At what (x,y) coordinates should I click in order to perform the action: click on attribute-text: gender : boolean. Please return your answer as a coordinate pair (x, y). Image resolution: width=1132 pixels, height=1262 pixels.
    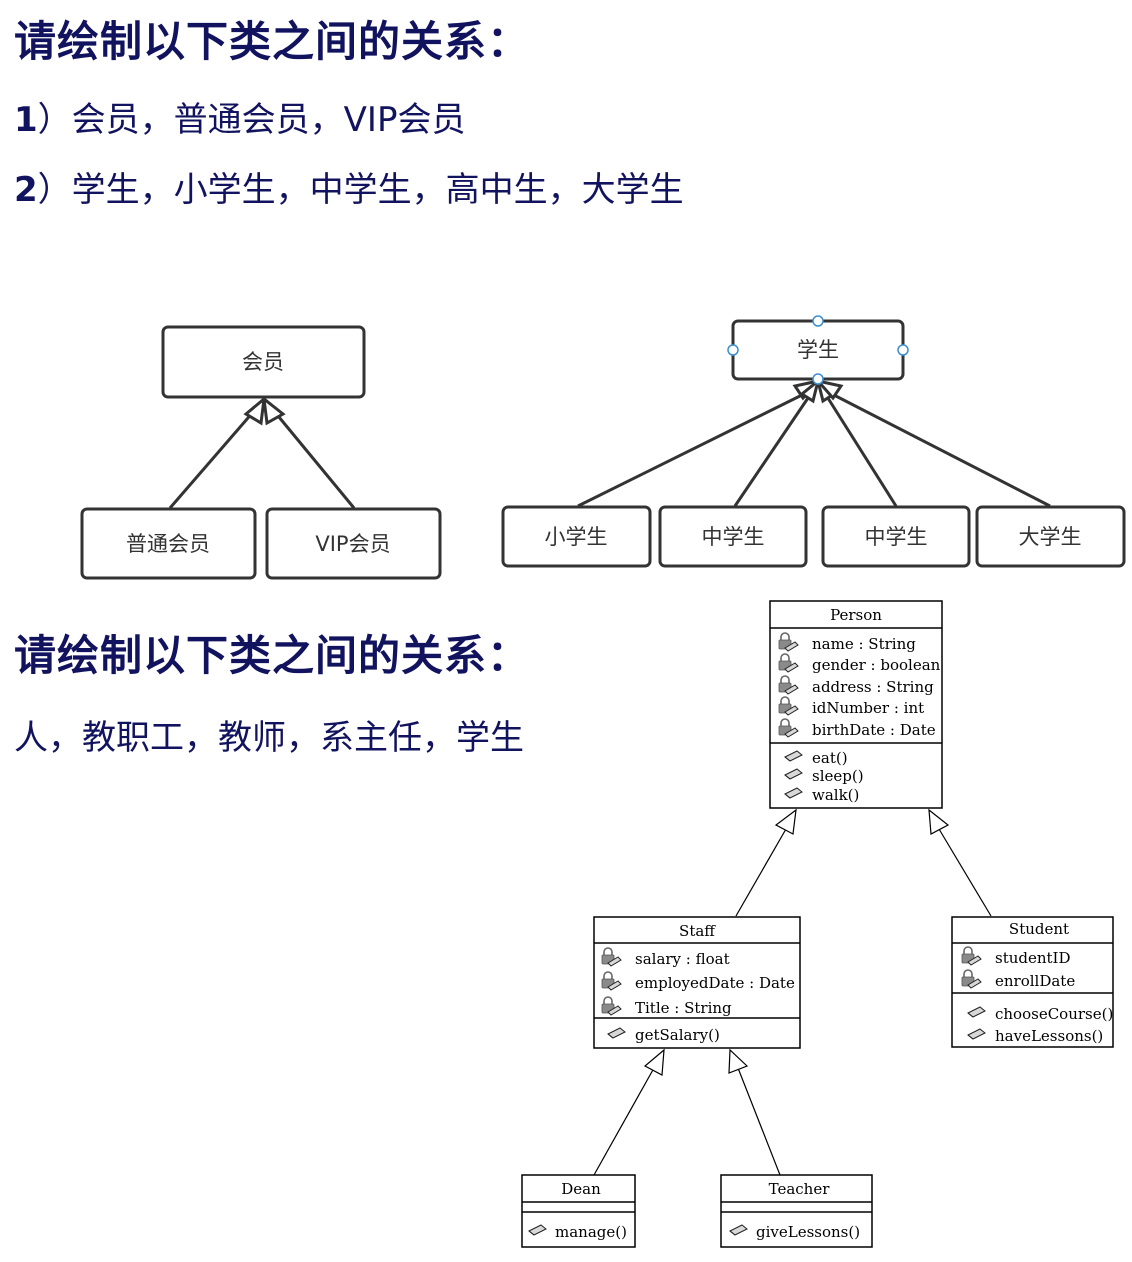
    Looking at the image, I should click on (876, 665).